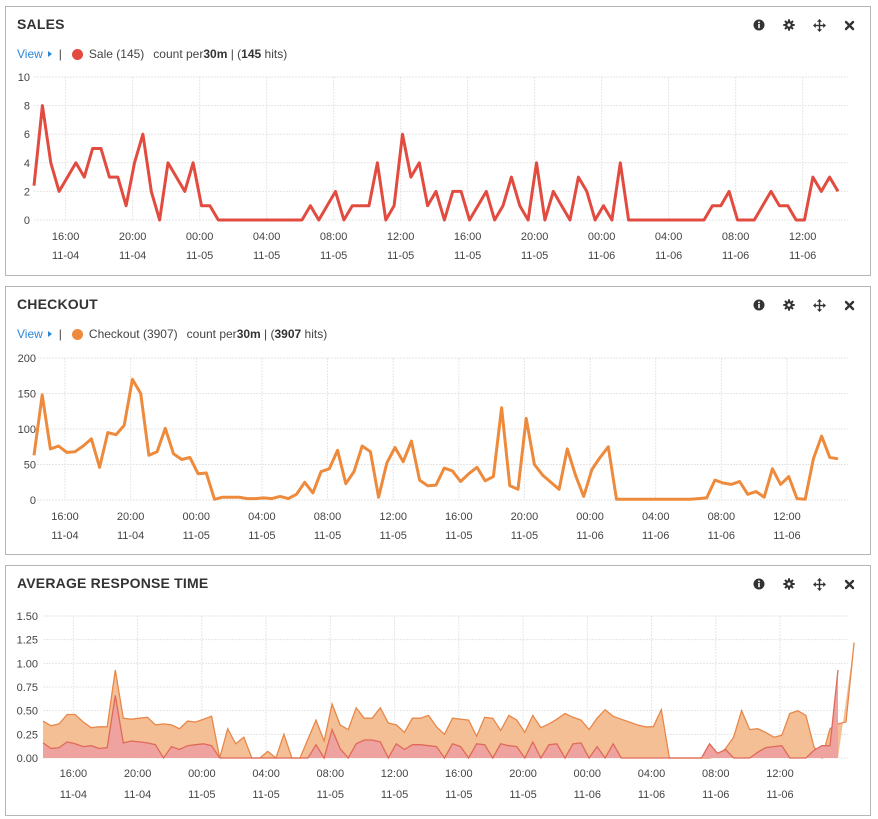 The height and width of the screenshot is (819, 878). What do you see at coordinates (27, 641) in the screenshot?
I see `y-tick-label: 1.25` at bounding box center [27, 641].